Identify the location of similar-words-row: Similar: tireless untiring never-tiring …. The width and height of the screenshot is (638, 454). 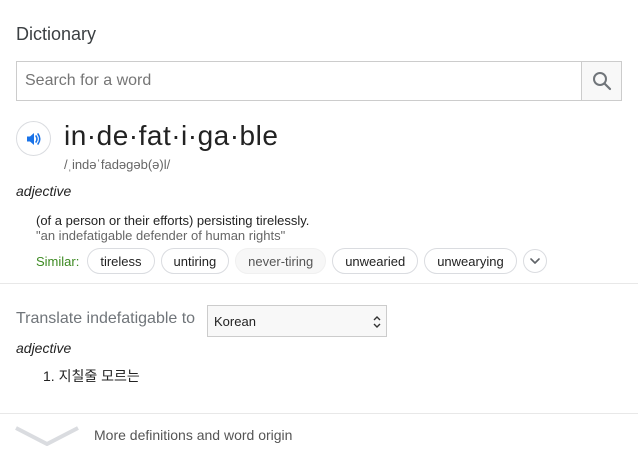
(291, 261).